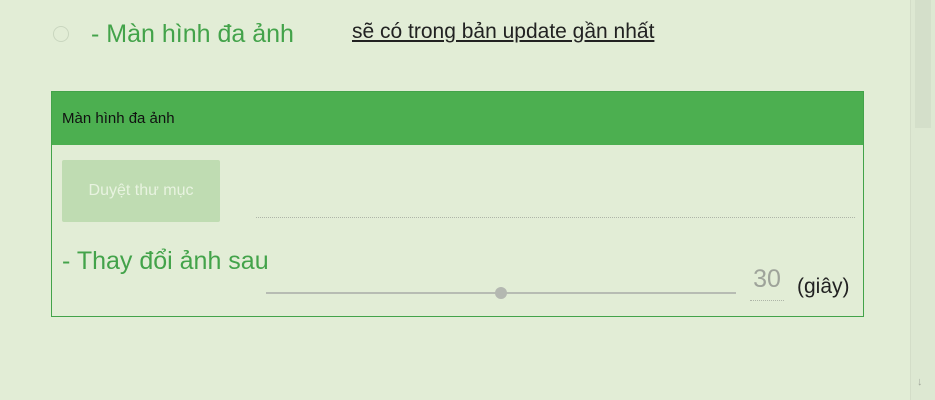 This screenshot has height=400, width=935. Describe the element at coordinates (457, 118) in the screenshot. I see `panel-title: Màn hình đa ảnh` at that location.